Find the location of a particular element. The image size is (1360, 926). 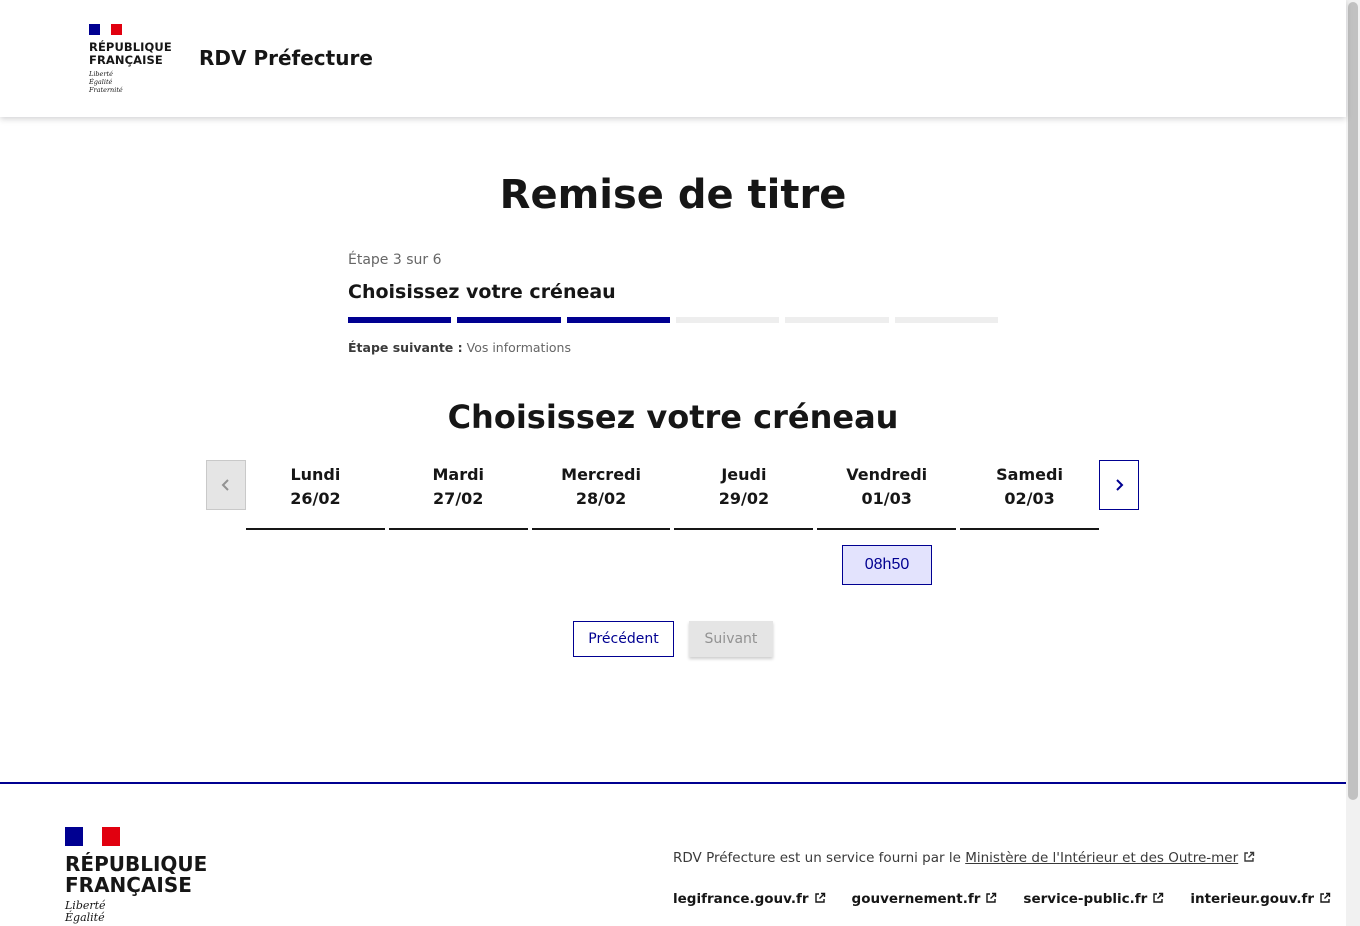

stepper-state: Étape 3 sur 6 is located at coordinates (395, 260).